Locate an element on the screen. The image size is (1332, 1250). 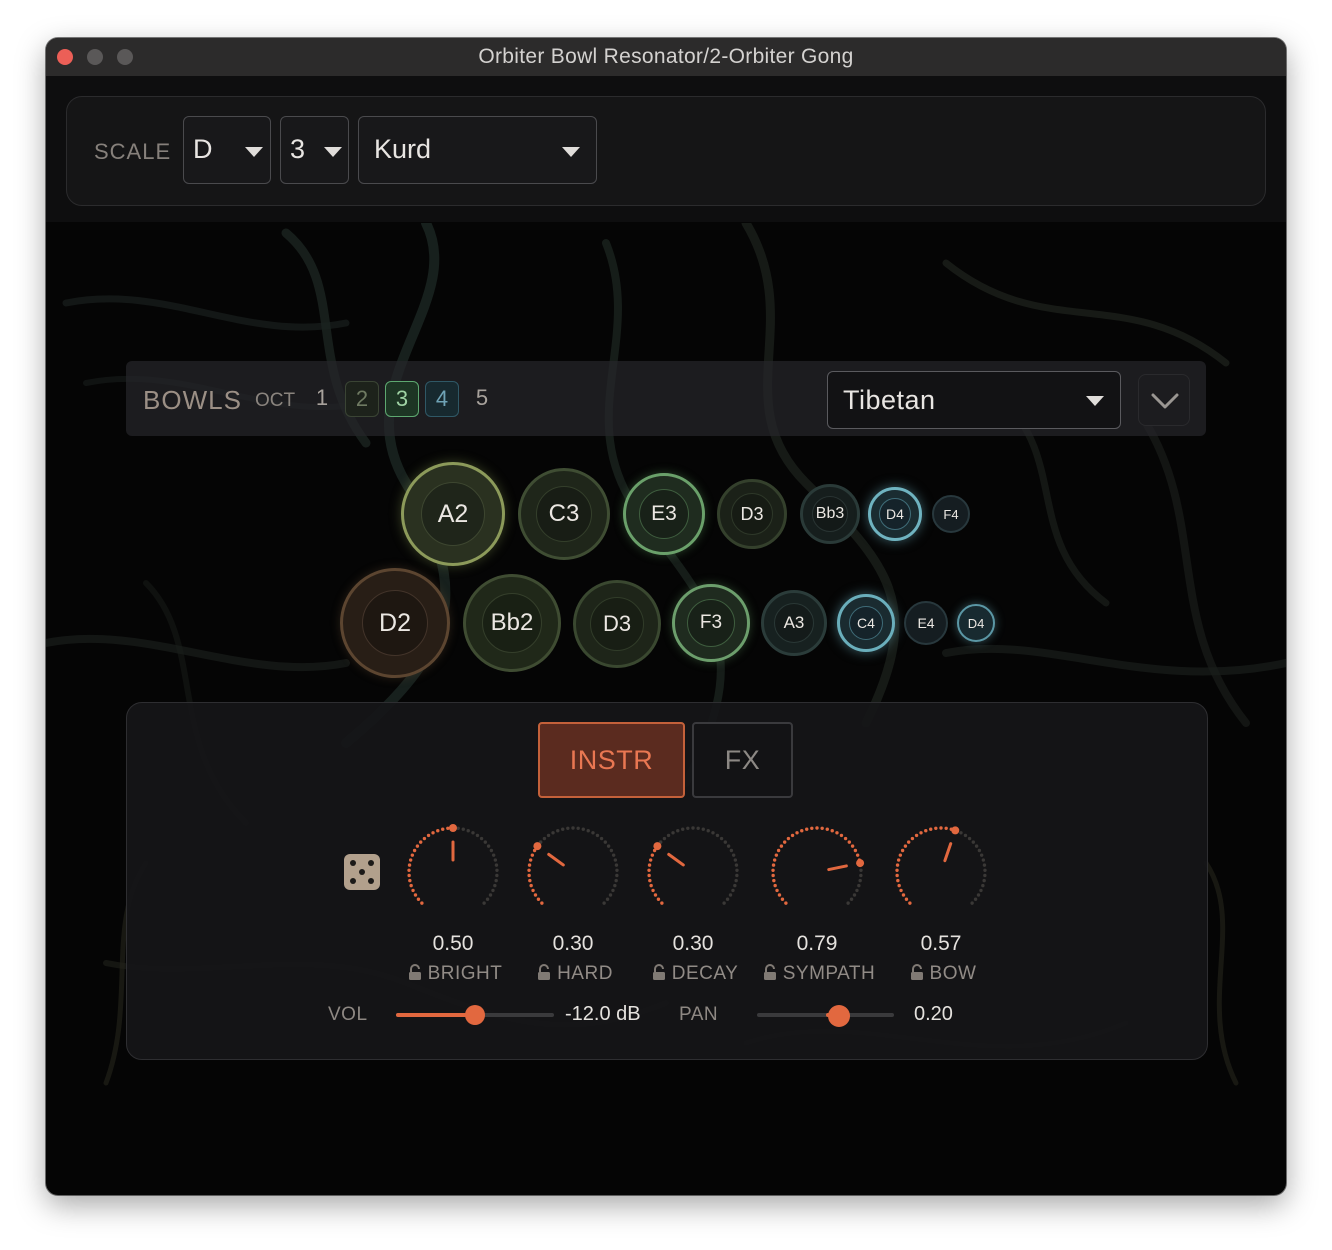
scale-label: SCALE is located at coordinates (133, 151).